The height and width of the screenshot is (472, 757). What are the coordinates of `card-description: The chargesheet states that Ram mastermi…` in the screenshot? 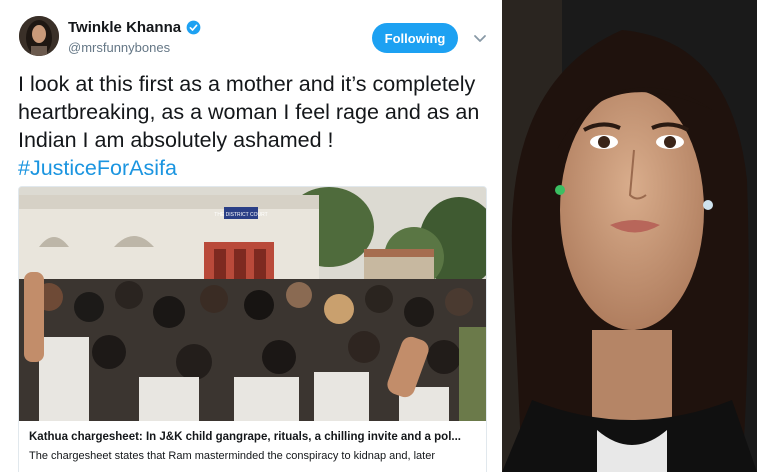 It's located at (232, 456).